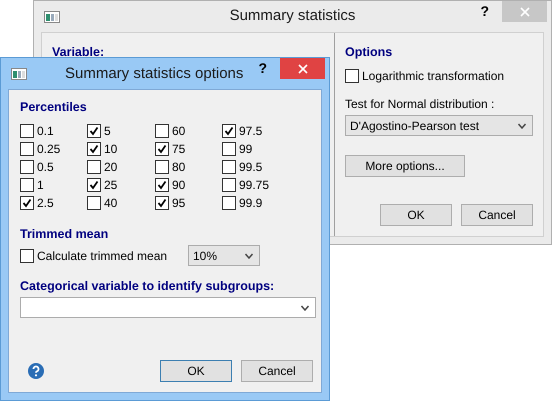 The width and height of the screenshot is (552, 401). Describe the element at coordinates (154, 73) in the screenshot. I see `window-title: Summary statistics options` at that location.